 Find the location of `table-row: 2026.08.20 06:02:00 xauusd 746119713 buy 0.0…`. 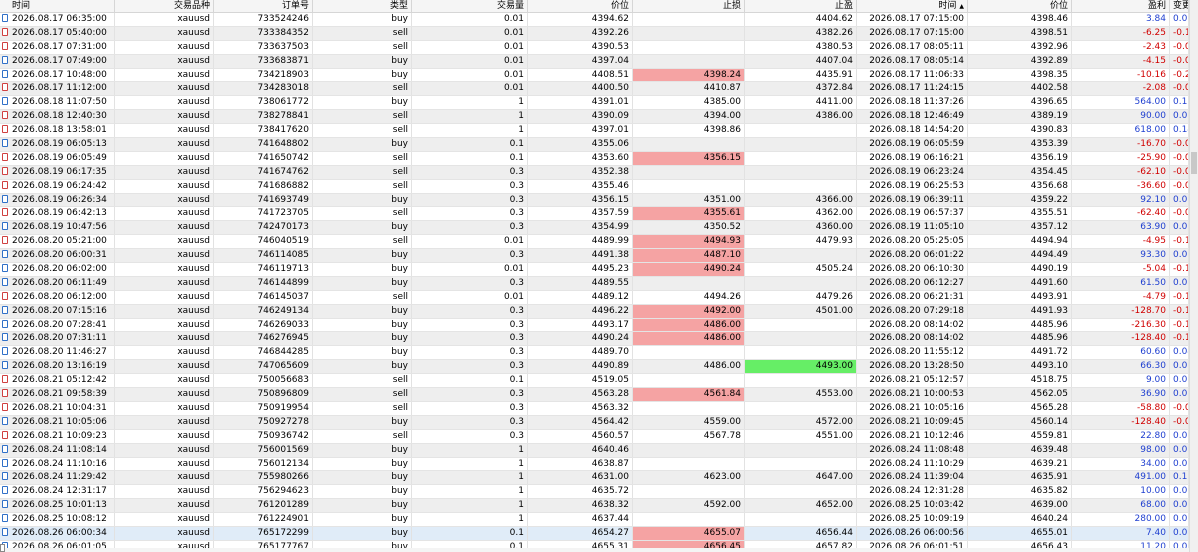

table-row: 2026.08.20 06:02:00 xauusd 746119713 buy 0.0… is located at coordinates (594, 270).